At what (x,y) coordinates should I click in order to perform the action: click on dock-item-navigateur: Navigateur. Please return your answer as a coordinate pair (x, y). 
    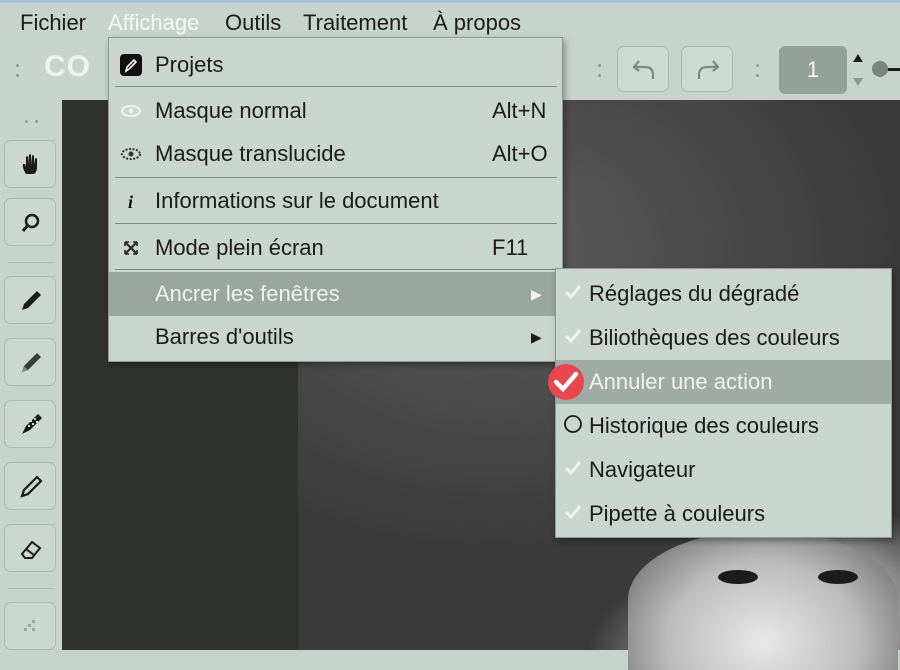
    Looking at the image, I should click on (723, 470).